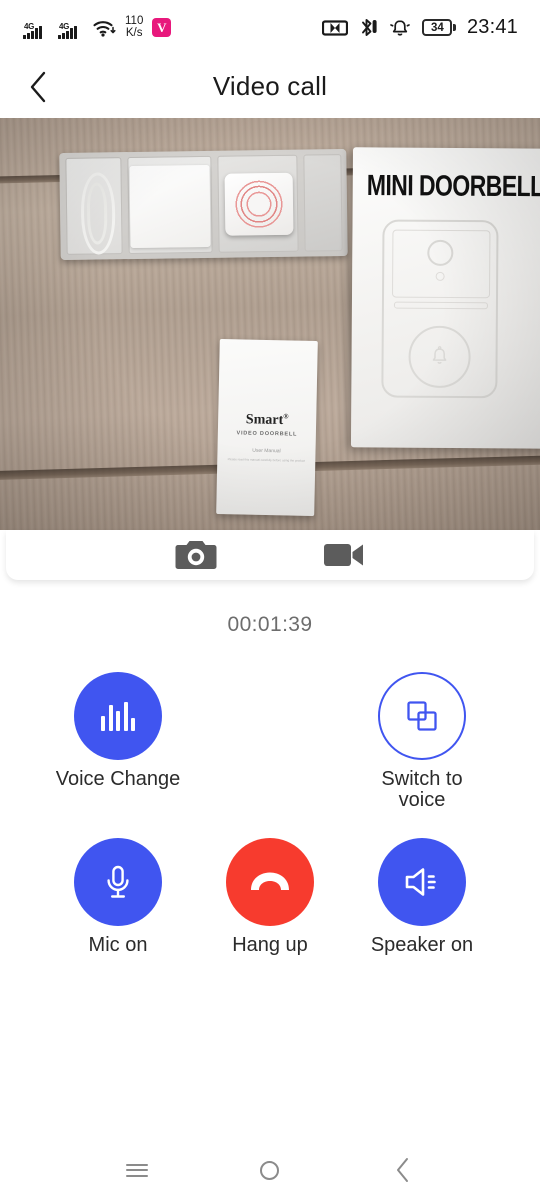  Describe the element at coordinates (35, 28) in the screenshot. I see `signal-4g-icon-1: 4G` at that location.